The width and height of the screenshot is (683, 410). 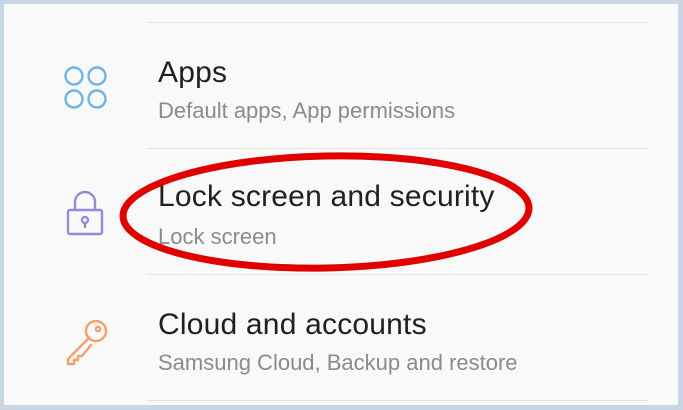 I want to click on apps-grid-icon, so click(x=86, y=88).